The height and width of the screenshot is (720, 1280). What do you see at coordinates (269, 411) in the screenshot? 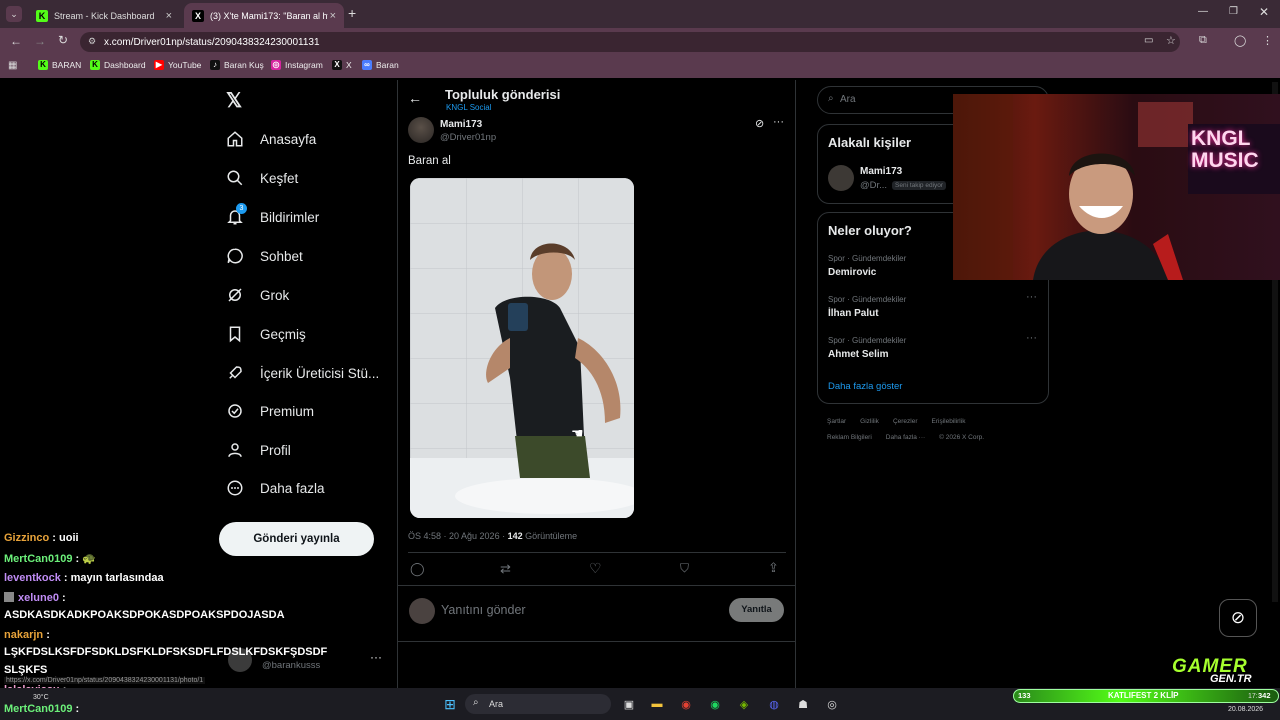
I see `nav-premium: Premium` at bounding box center [269, 411].